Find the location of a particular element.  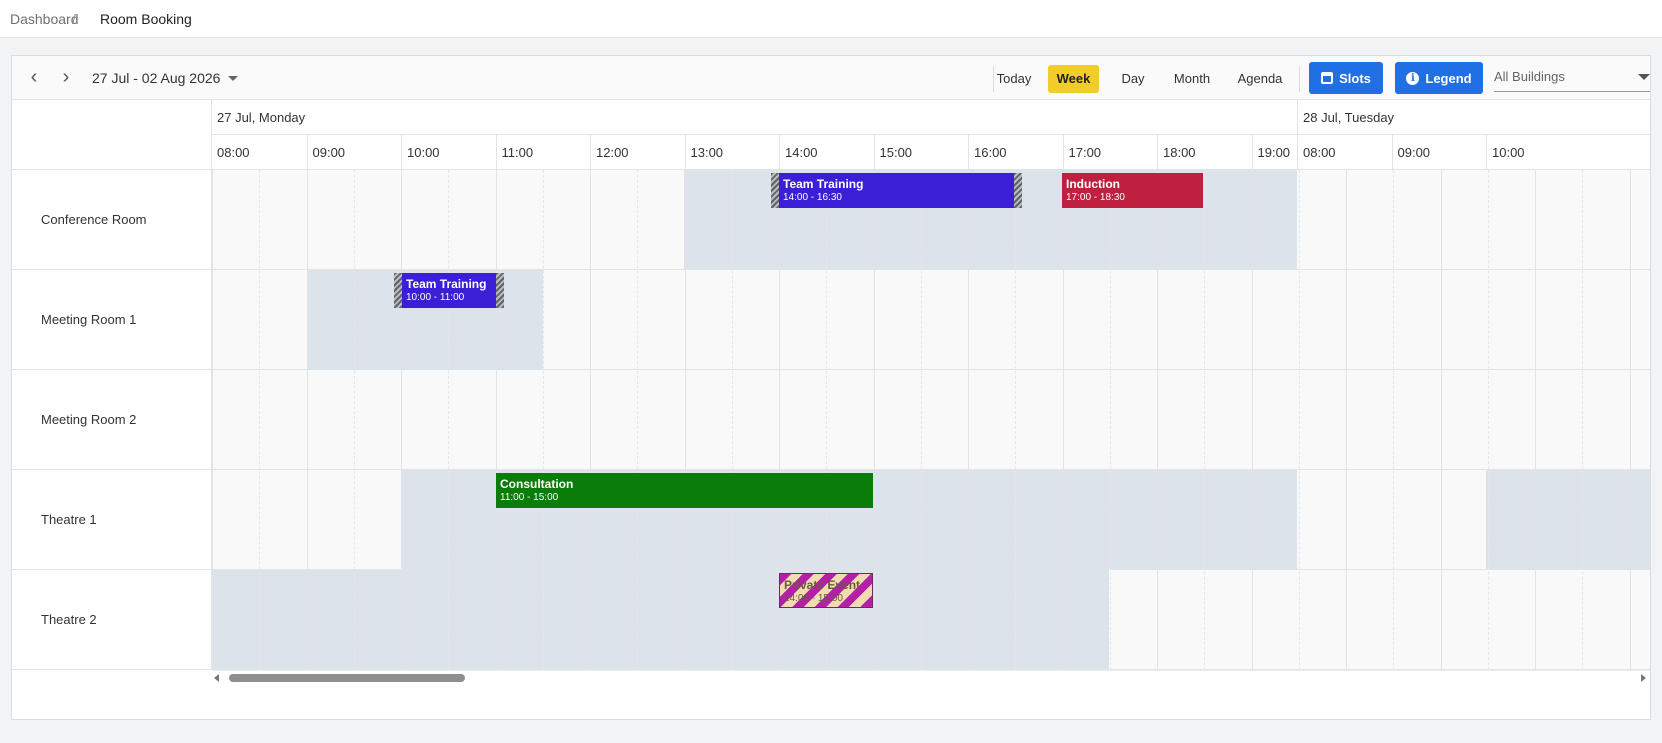

event-induction: Induction 17:00 - 18:30 is located at coordinates (1132, 190).